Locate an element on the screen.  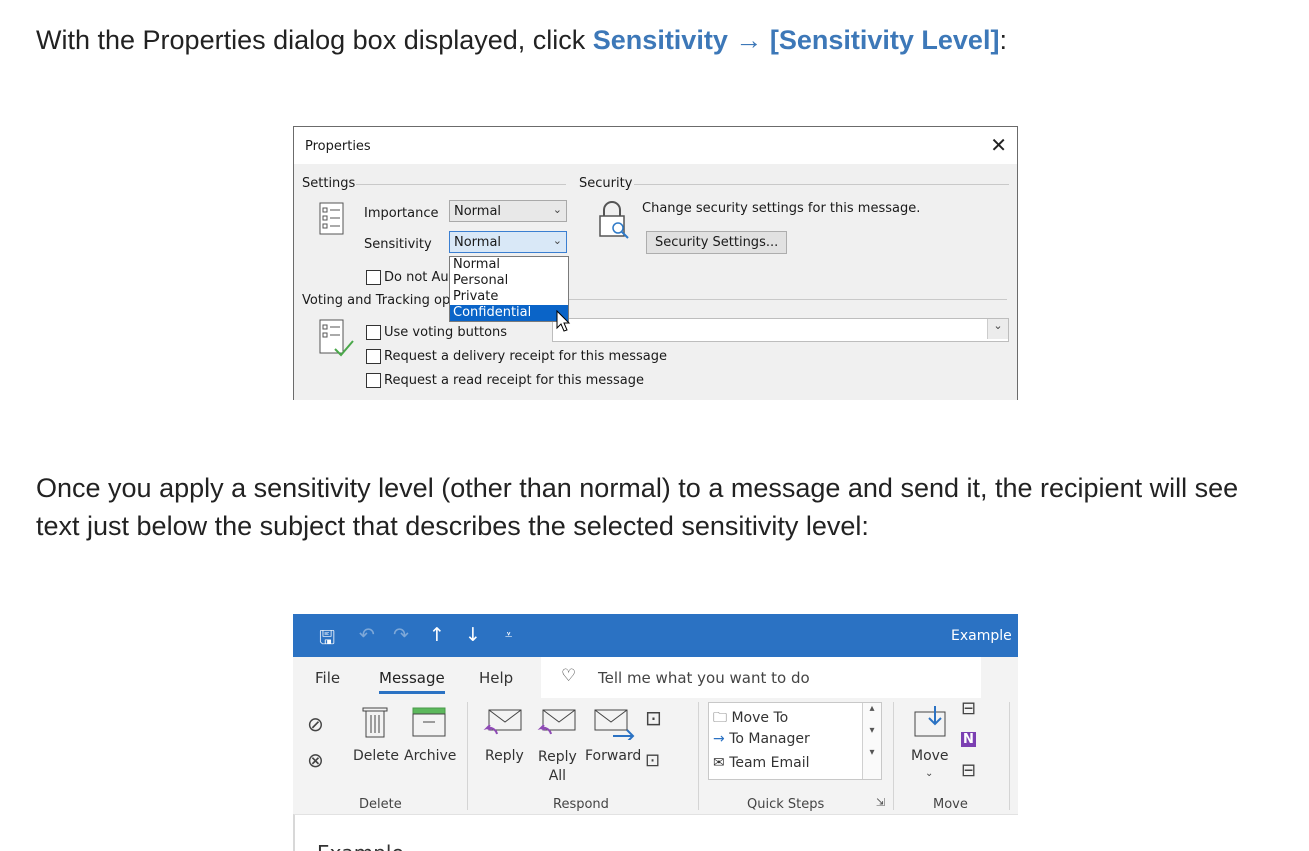
quick-steps-gallery: 🗀 Move To → To Manager ✉ Team Email ▴ ▾ ▾ is located at coordinates (795, 741).